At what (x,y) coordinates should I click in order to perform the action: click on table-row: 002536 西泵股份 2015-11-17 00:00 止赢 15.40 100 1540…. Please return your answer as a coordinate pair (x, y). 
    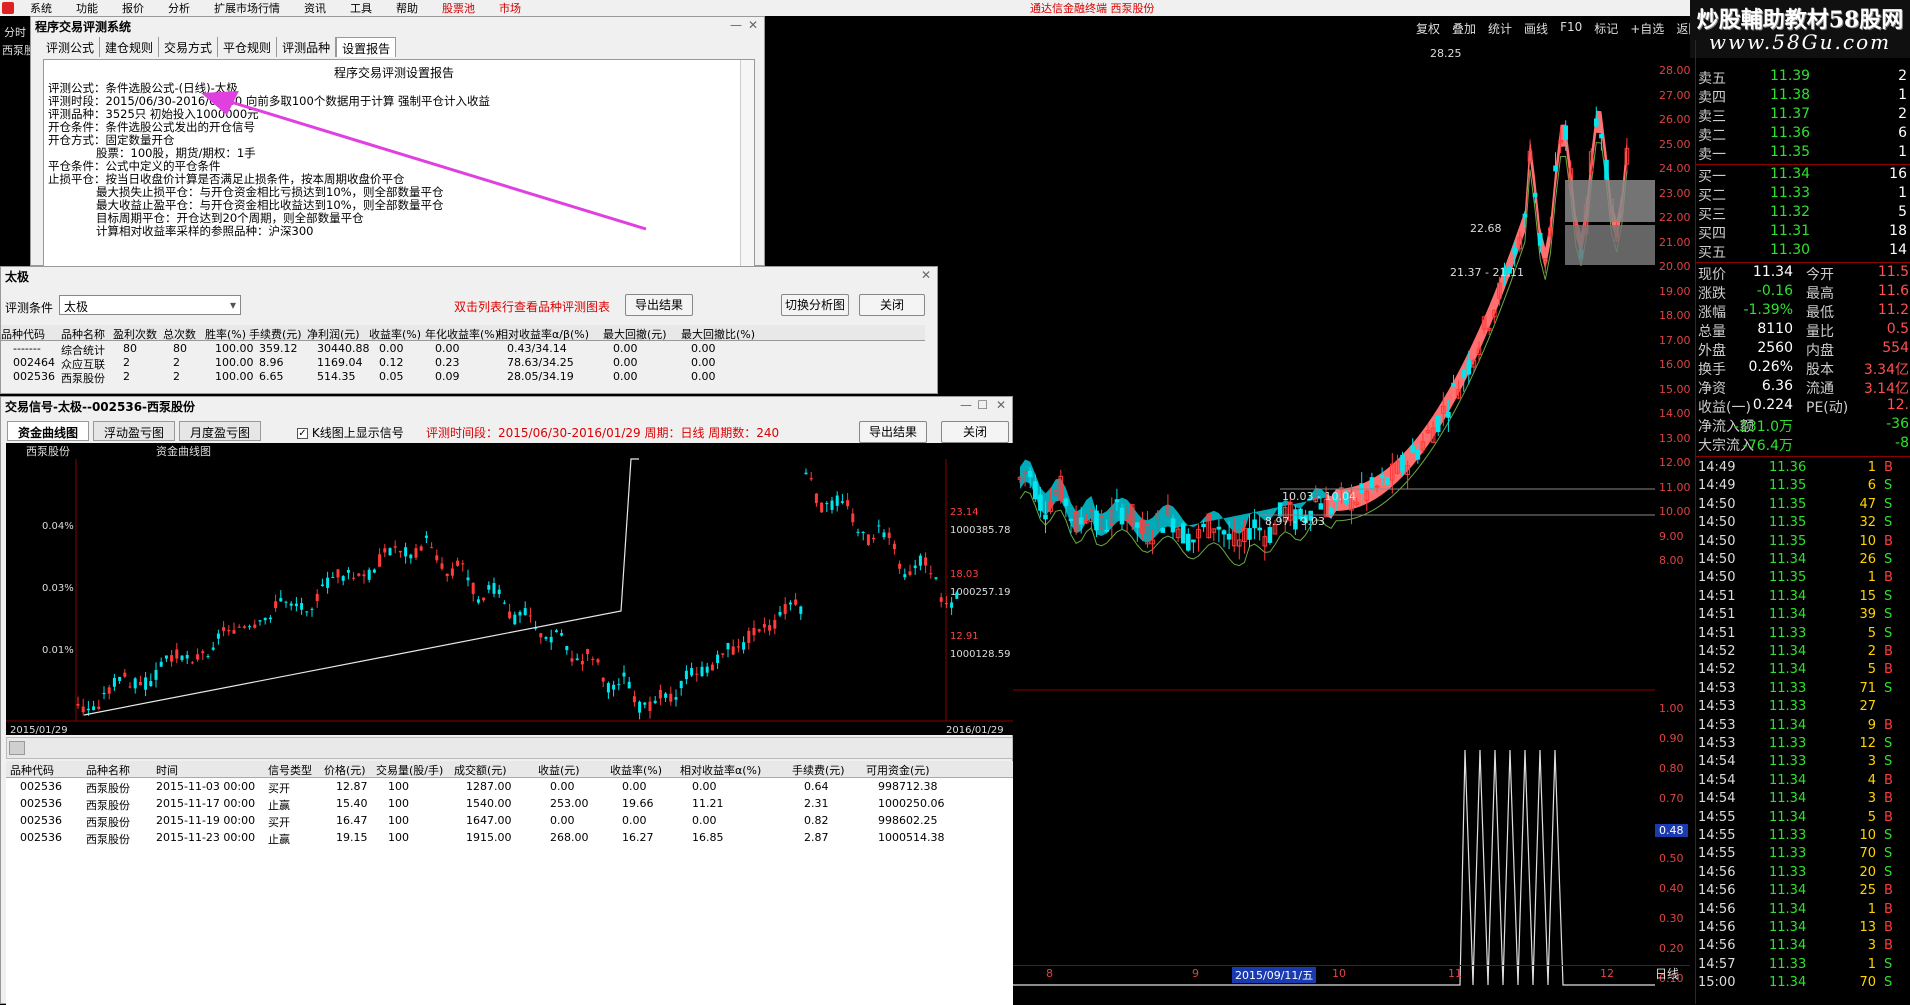
    Looking at the image, I should click on (509, 804).